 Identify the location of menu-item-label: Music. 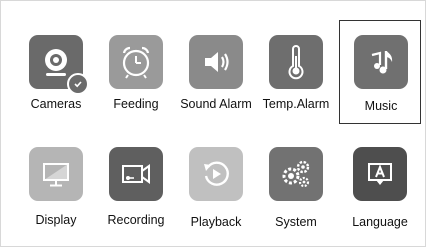
(381, 106).